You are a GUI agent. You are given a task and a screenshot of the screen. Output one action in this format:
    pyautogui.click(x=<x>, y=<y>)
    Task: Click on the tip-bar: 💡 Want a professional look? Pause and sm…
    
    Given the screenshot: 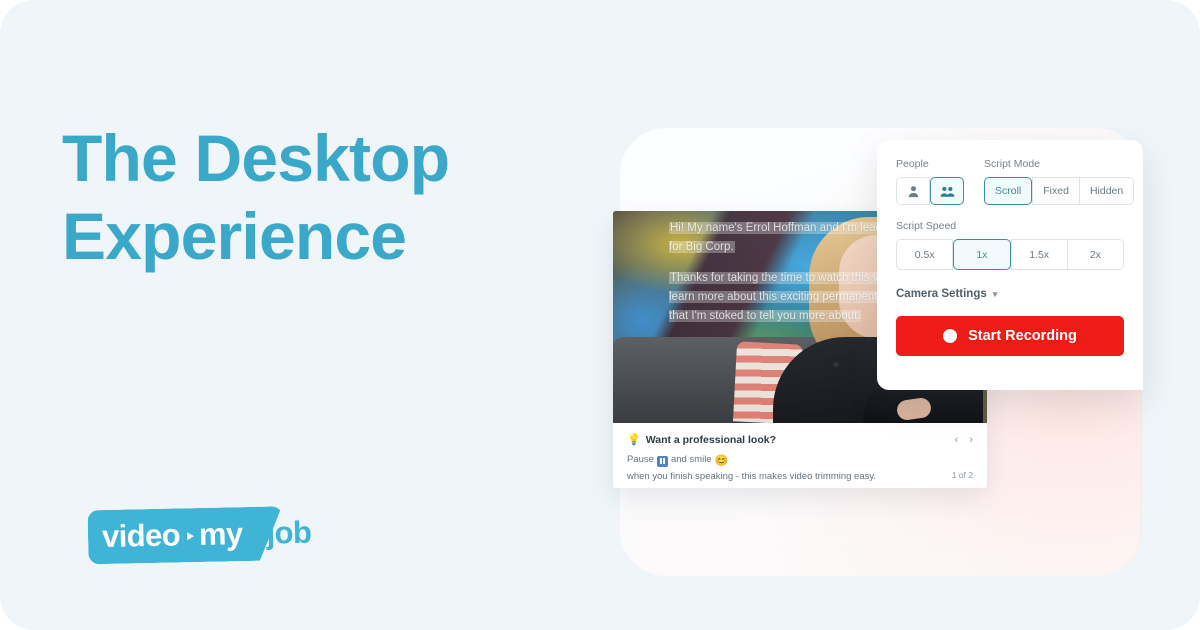 What is the action you would take?
    pyautogui.click(x=800, y=455)
    